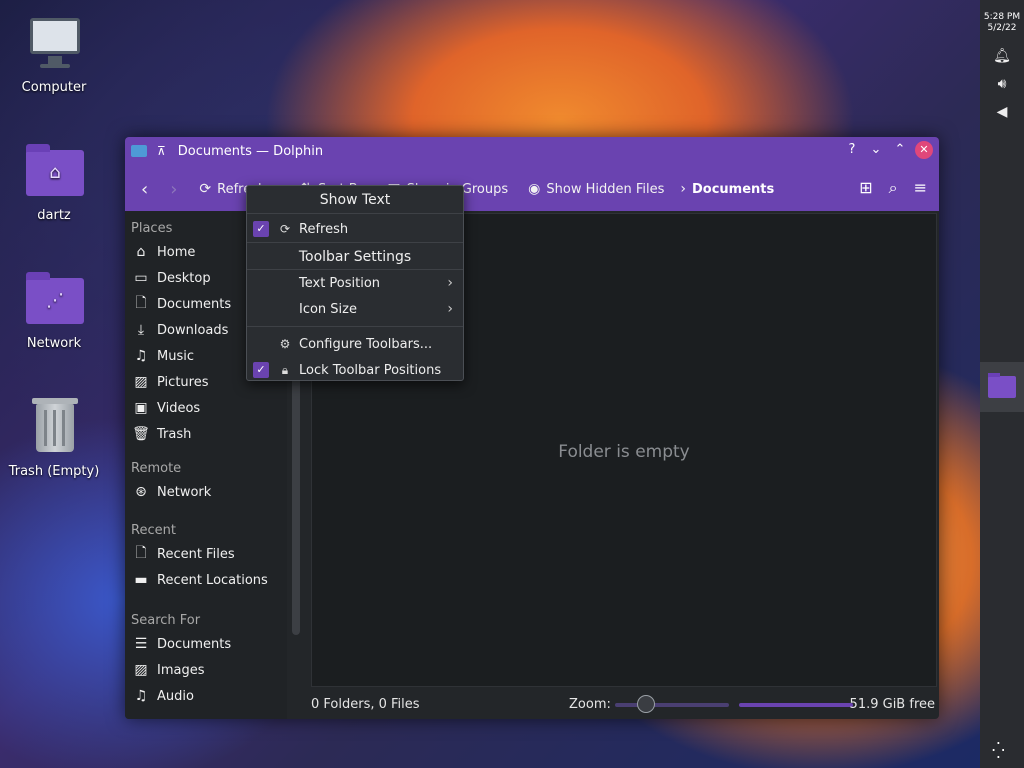 The height and width of the screenshot is (768, 1024). What do you see at coordinates (370, 370) in the screenshot?
I see `menu-item-label: Lock Toolbar Positions` at bounding box center [370, 370].